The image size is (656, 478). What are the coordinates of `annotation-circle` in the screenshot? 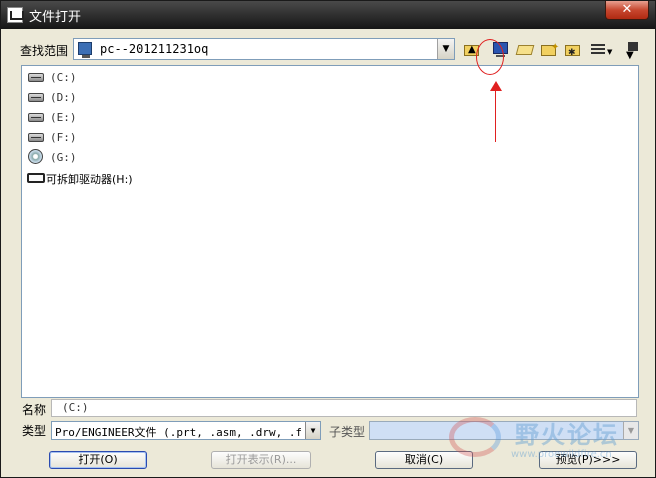 It's located at (490, 57).